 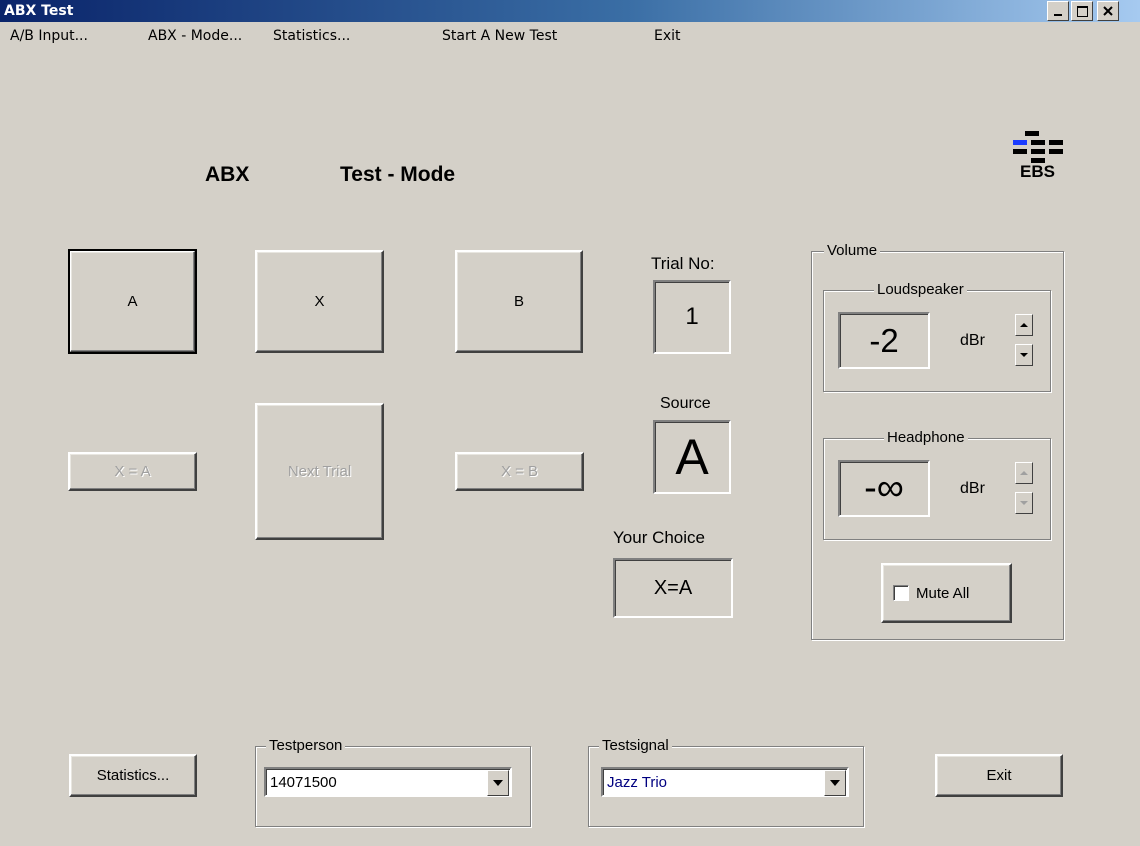 I want to click on maximize-button, so click(x=1082, y=11).